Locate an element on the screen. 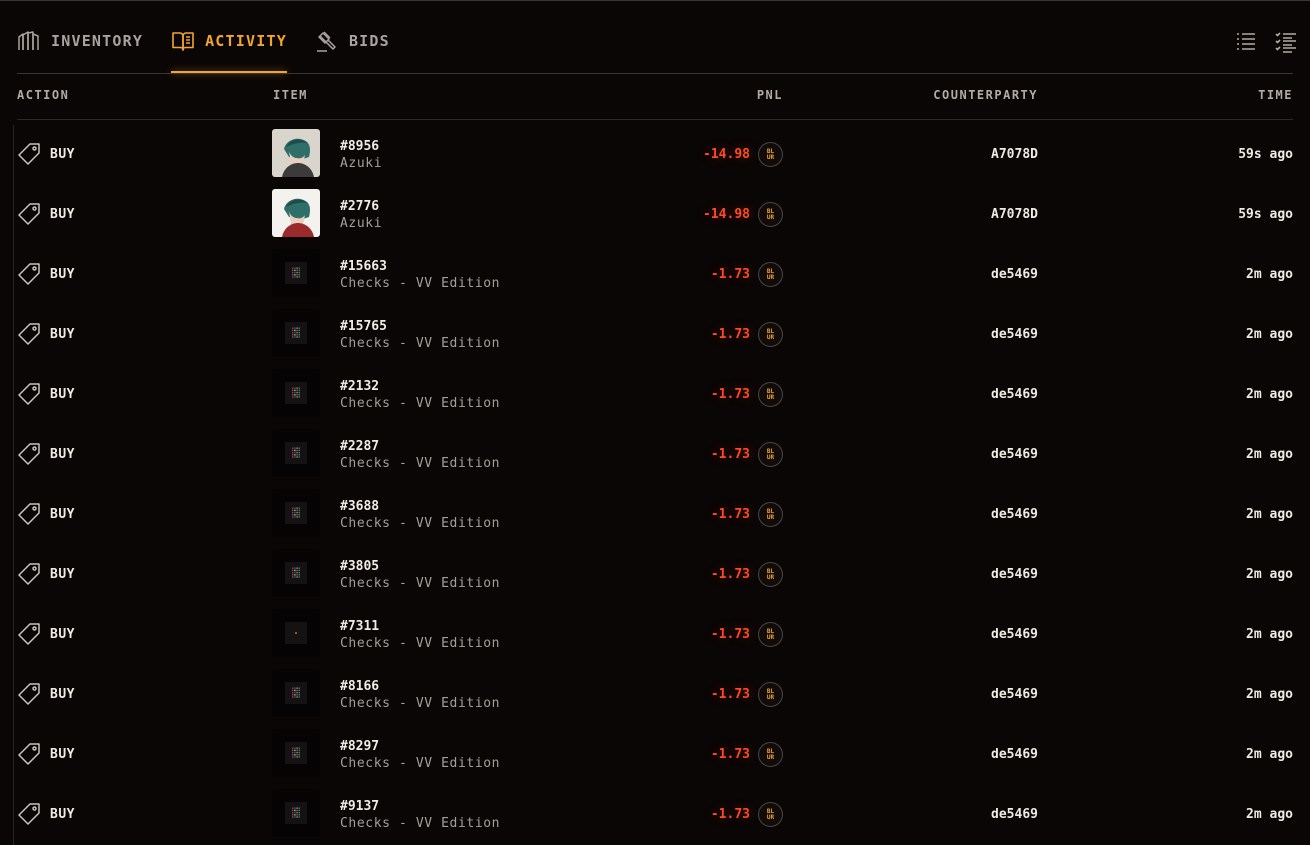 Image resolution: width=1310 pixels, height=845 pixels. table-row: BUY #2776 Azuki -14.98 BL UR A7078D 59s ago is located at coordinates (655, 215).